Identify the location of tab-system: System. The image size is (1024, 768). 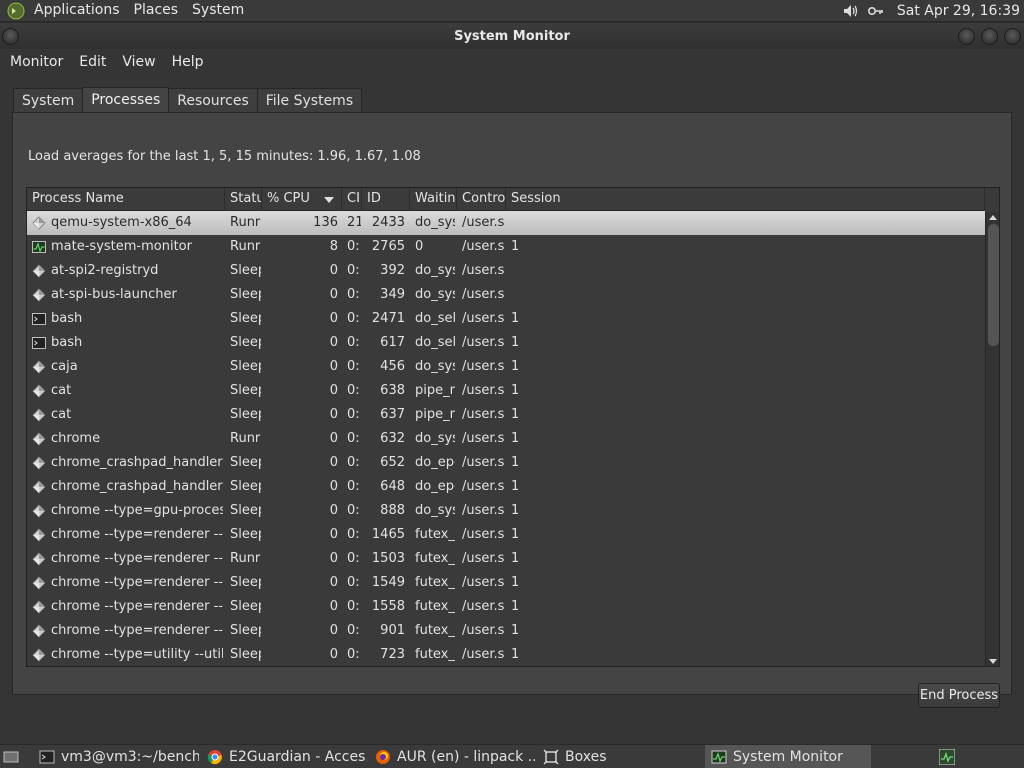
(48, 100).